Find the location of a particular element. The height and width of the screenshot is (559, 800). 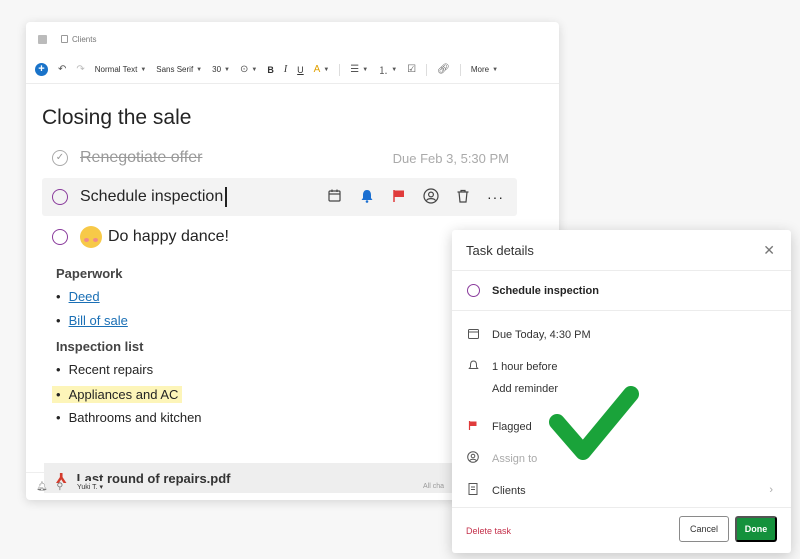

deed-link: Deed is located at coordinates (84, 296).